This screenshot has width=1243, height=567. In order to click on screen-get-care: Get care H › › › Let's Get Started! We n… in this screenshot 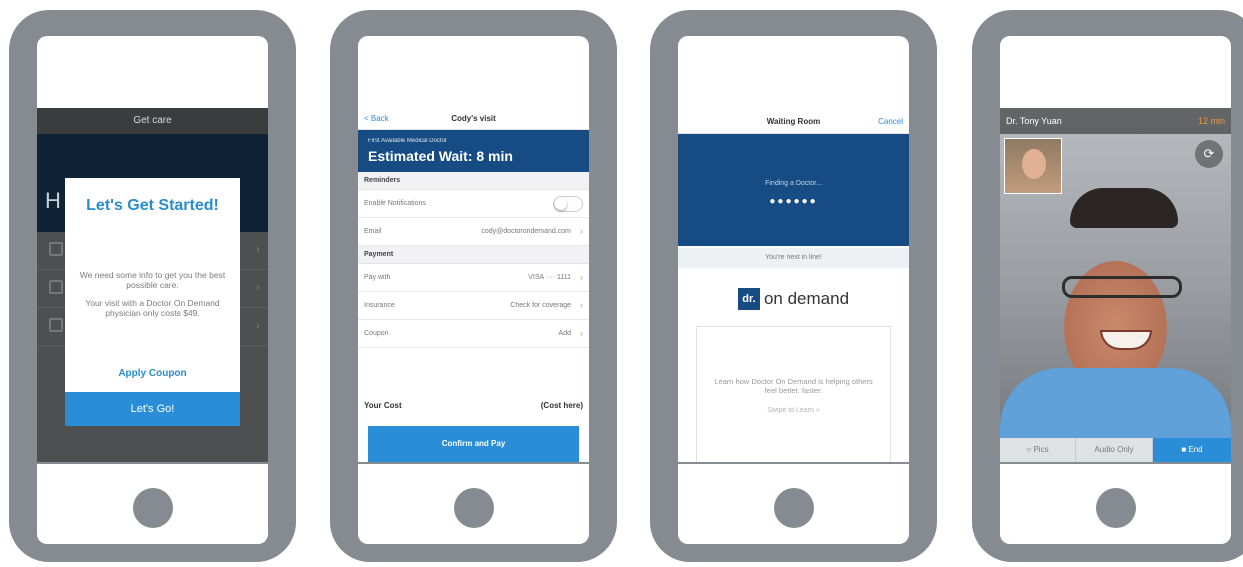, I will do `click(152, 285)`.